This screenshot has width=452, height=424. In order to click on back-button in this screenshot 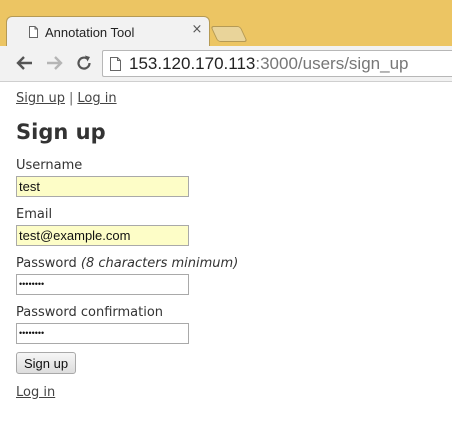, I will do `click(25, 63)`.